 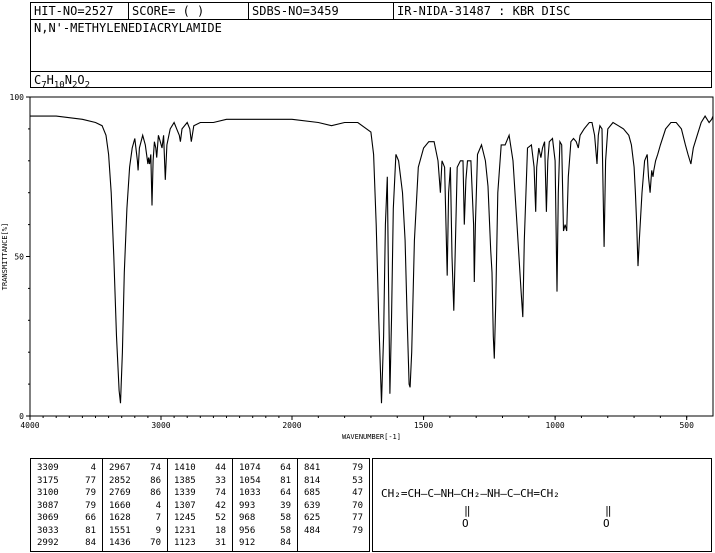 I want to click on x-tick-label: 2000, so click(x=291, y=425).